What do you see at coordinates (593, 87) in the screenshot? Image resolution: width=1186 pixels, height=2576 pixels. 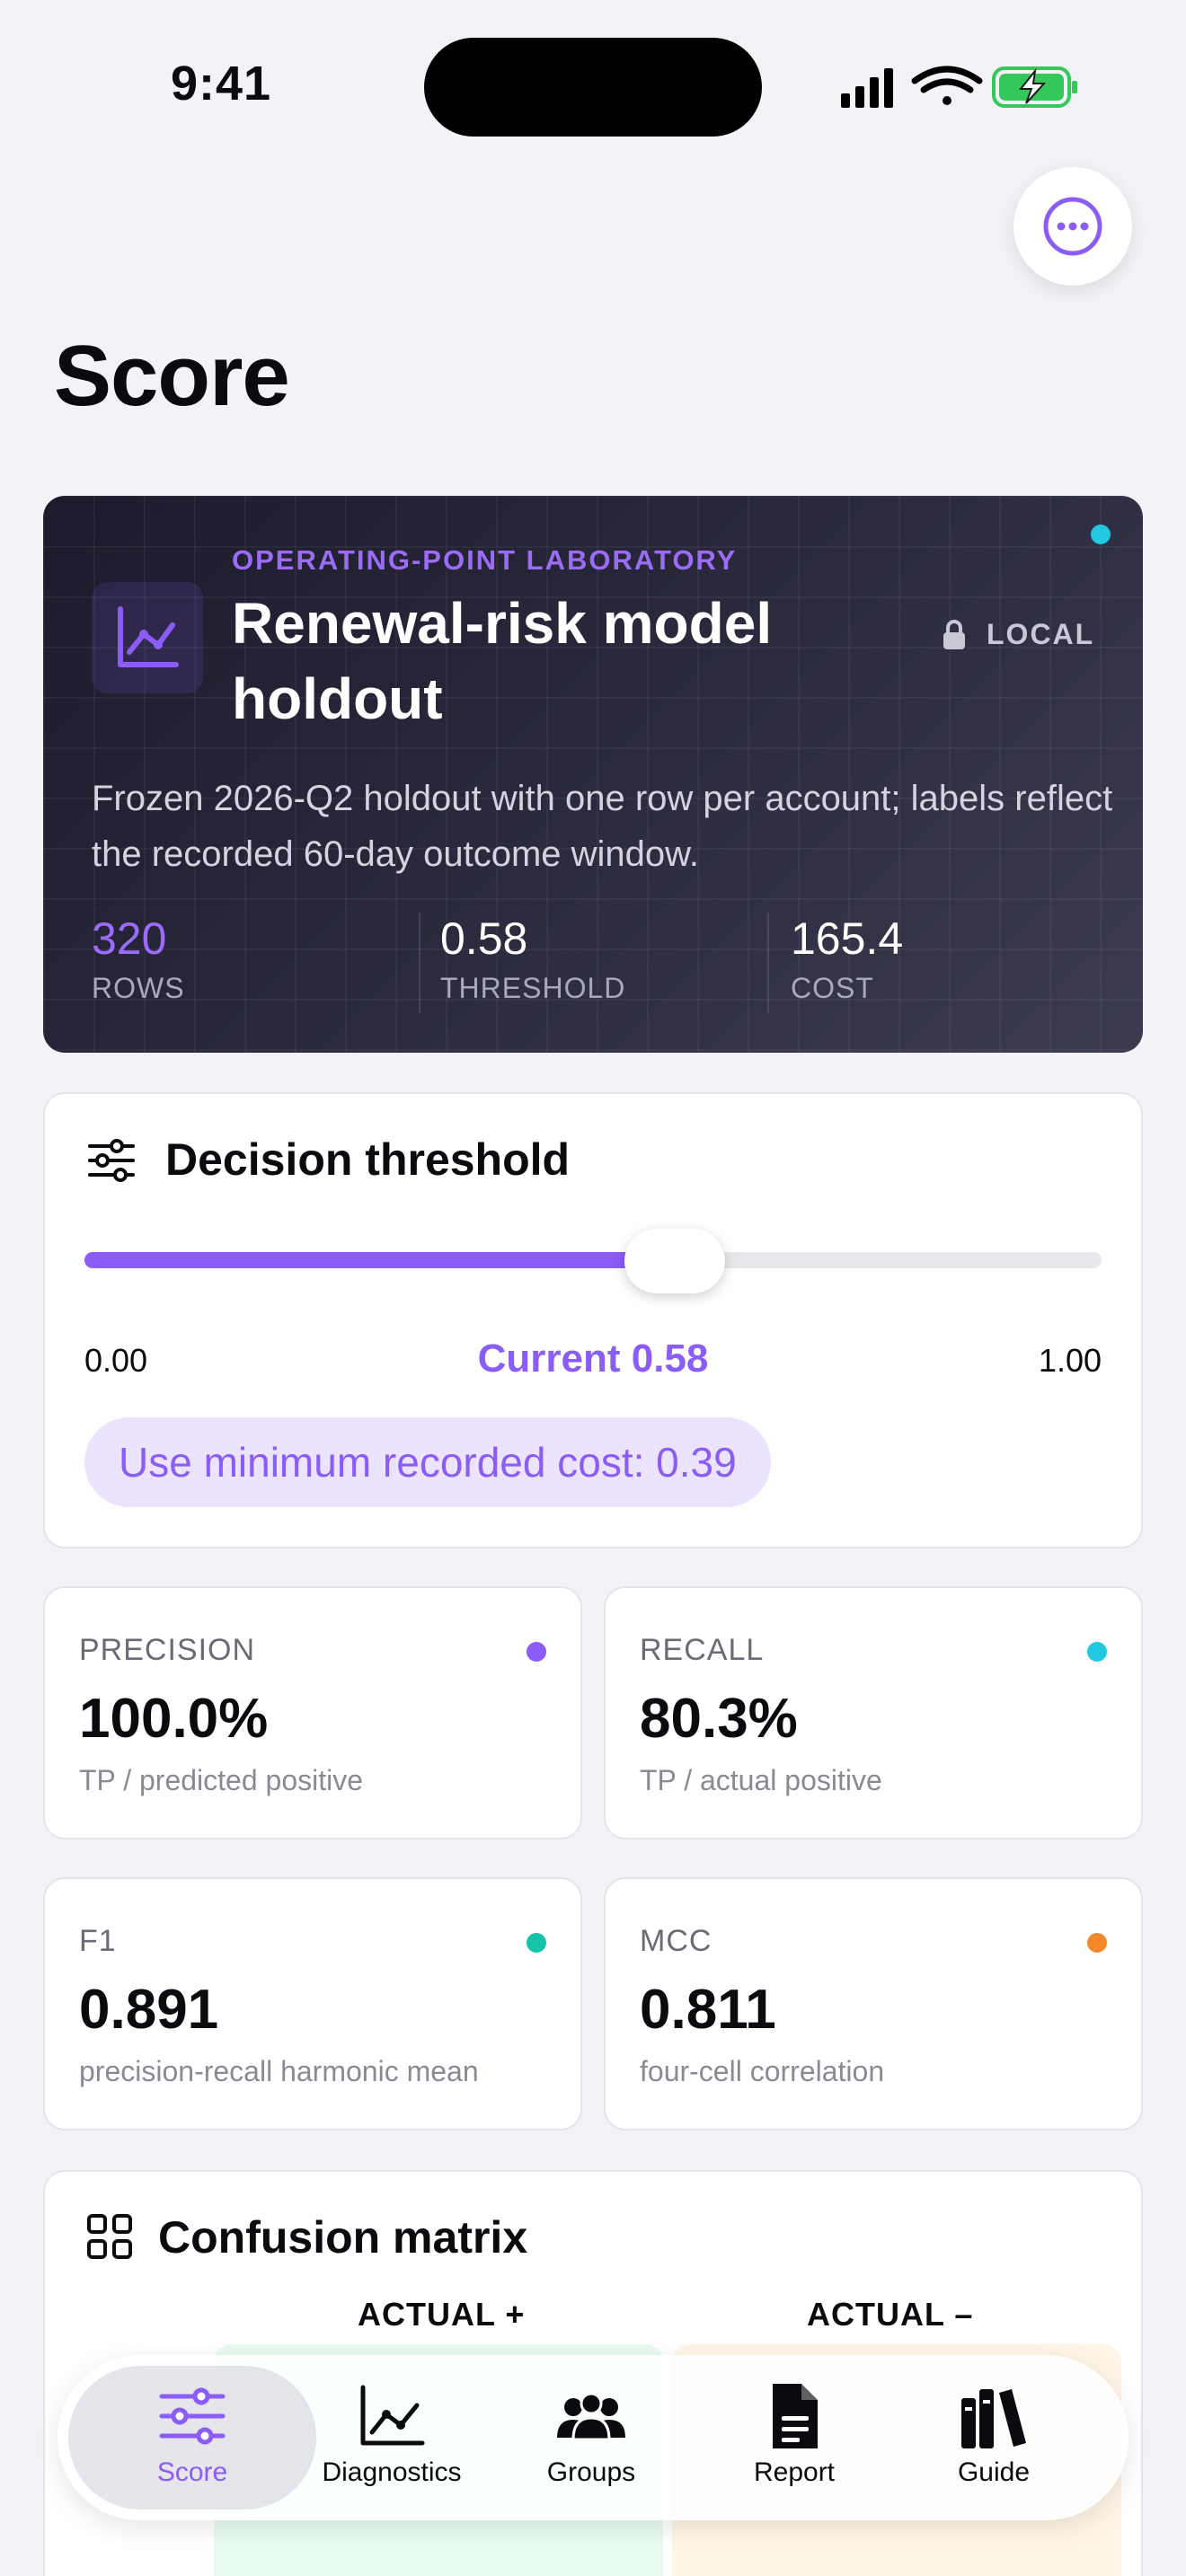 I see `dynamic-island` at bounding box center [593, 87].